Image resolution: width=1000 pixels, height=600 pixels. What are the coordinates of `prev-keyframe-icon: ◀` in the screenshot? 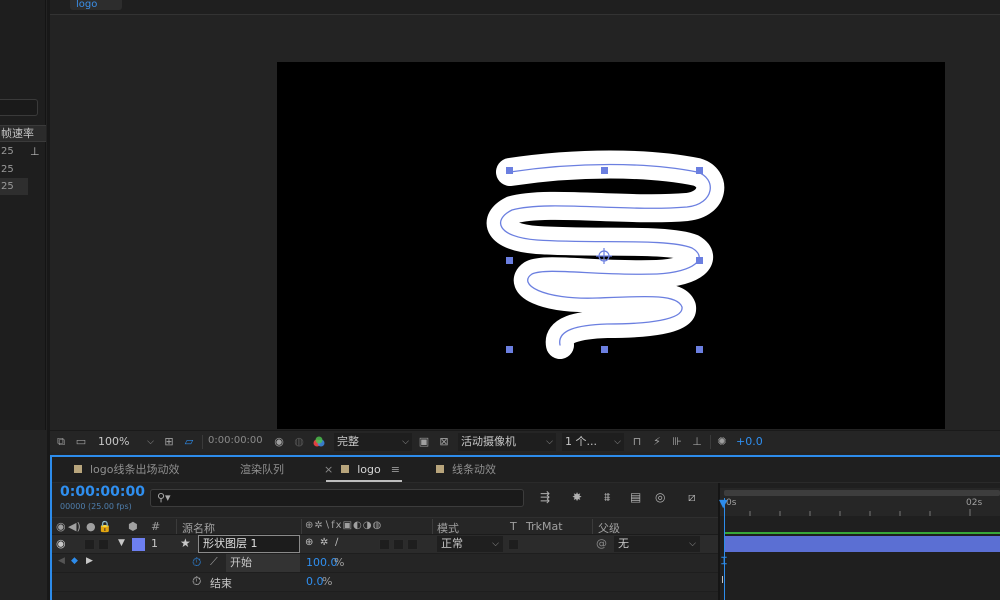 It's located at (61, 561).